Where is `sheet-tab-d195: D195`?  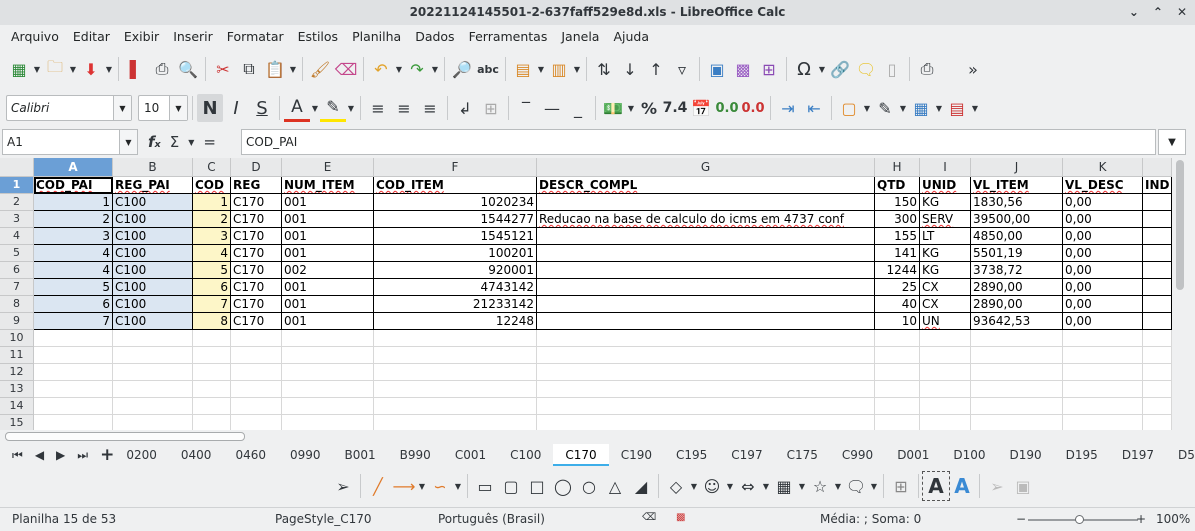
sheet-tab-d195: D195 is located at coordinates (1082, 455).